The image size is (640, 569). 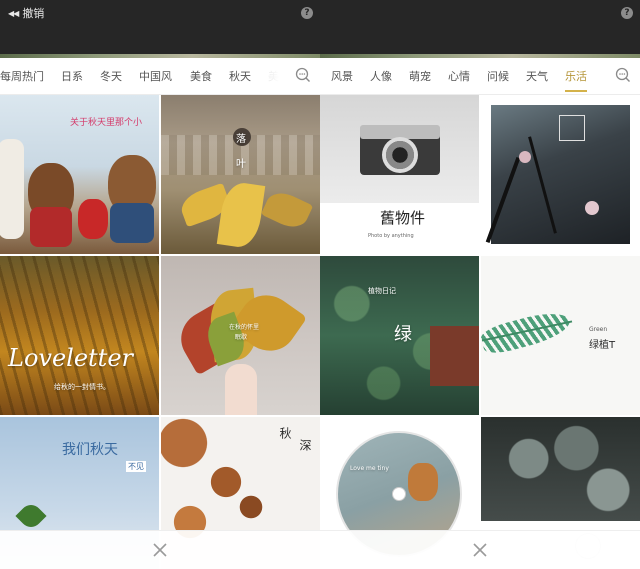 What do you see at coordinates (241, 164) in the screenshot?
I see `tile-caption-secondary: 叶` at bounding box center [241, 164].